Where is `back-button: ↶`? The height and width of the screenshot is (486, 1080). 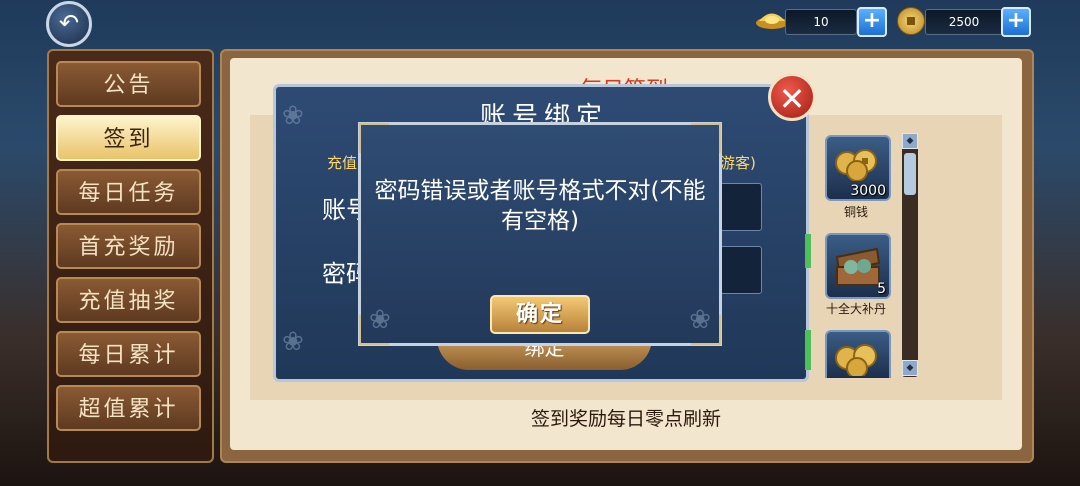 back-button: ↶ is located at coordinates (69, 24).